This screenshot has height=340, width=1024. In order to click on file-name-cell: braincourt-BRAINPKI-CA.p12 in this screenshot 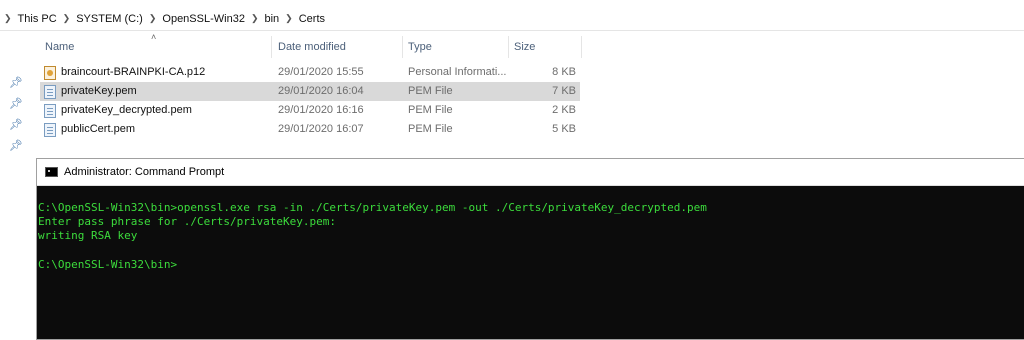, I will do `click(158, 72)`.